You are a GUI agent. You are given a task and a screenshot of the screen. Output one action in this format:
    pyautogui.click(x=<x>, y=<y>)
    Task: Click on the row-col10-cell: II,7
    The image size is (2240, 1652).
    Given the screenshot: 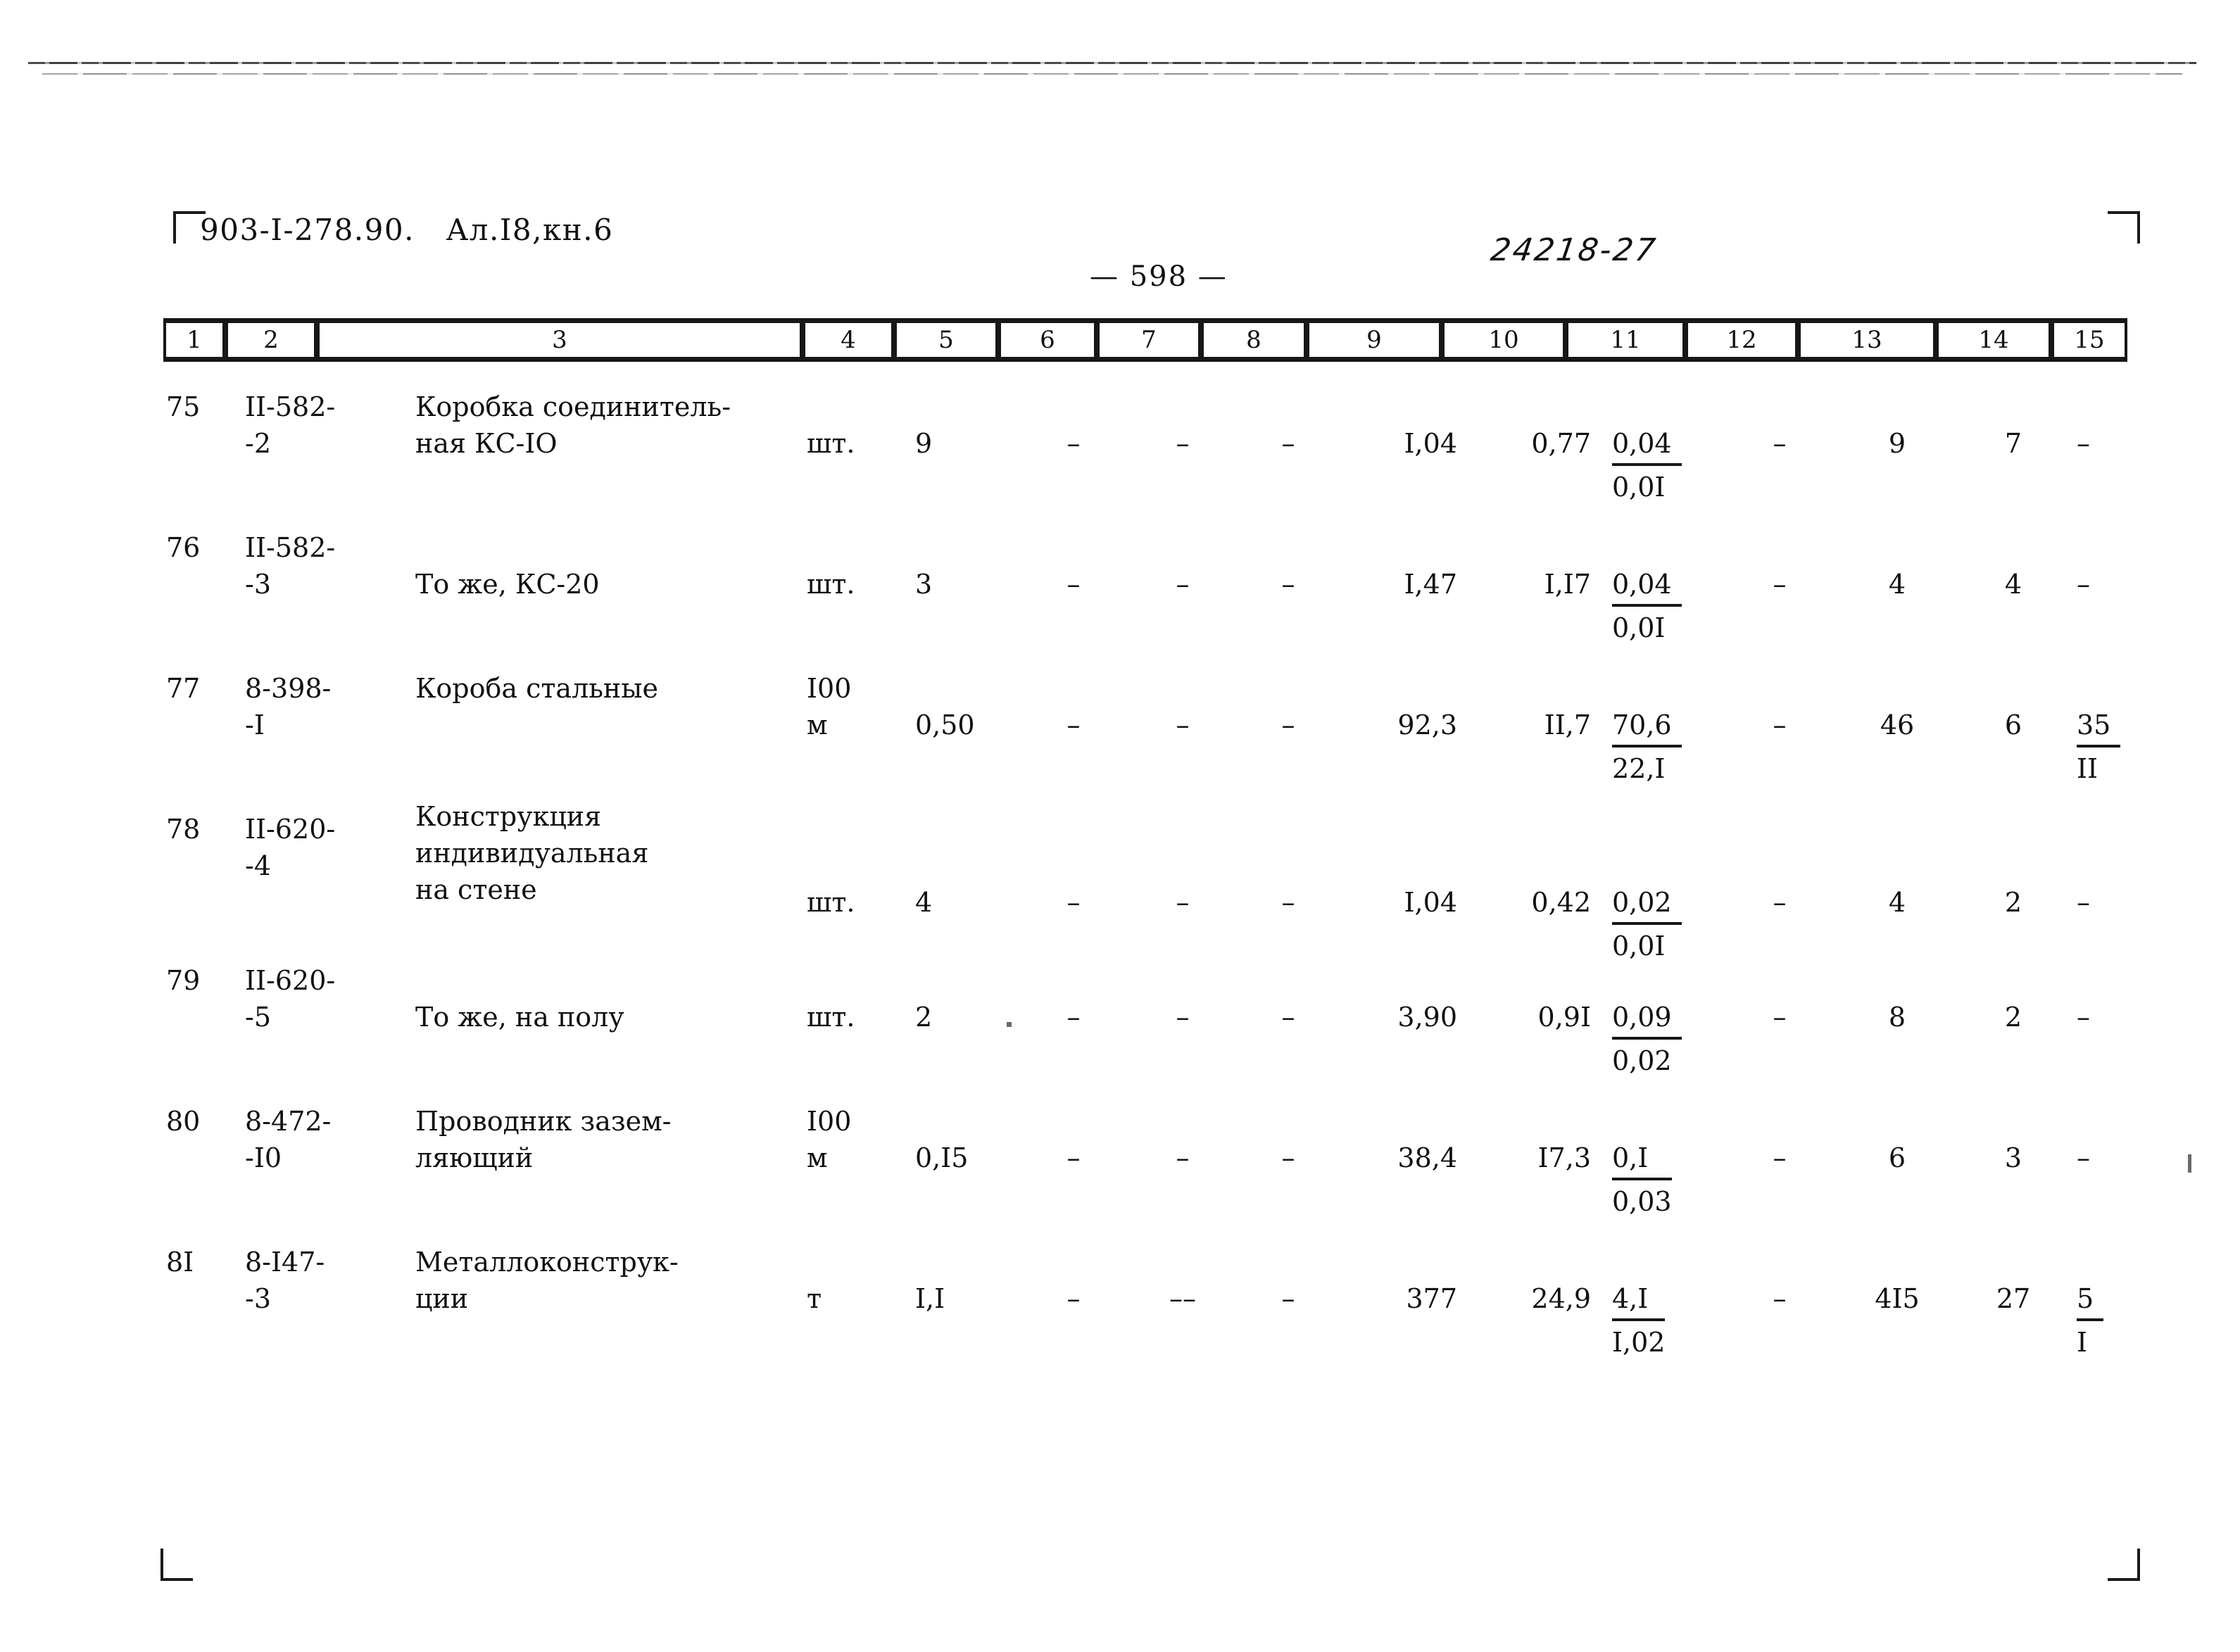 What is the action you would take?
    pyautogui.click(x=1567, y=725)
    